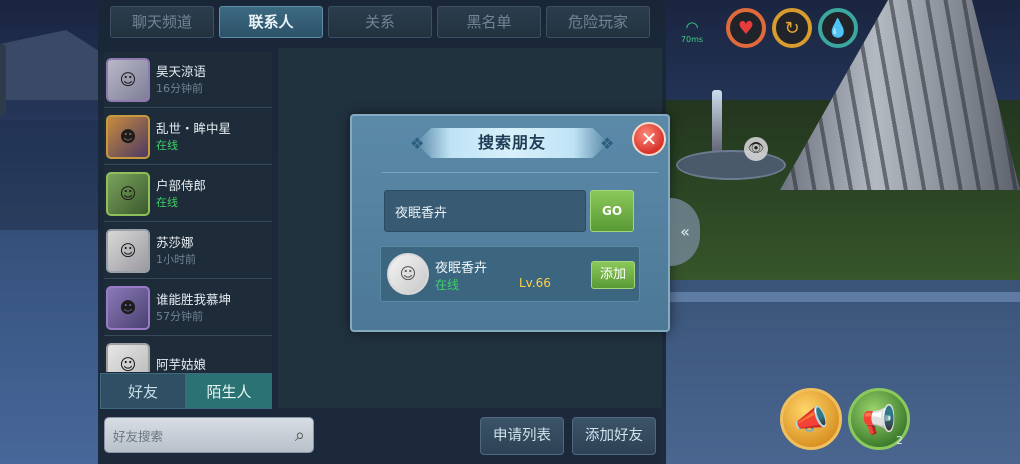 The width and height of the screenshot is (1020, 464). What do you see at coordinates (50, 347) in the screenshot?
I see `plaza-floor-left` at bounding box center [50, 347].